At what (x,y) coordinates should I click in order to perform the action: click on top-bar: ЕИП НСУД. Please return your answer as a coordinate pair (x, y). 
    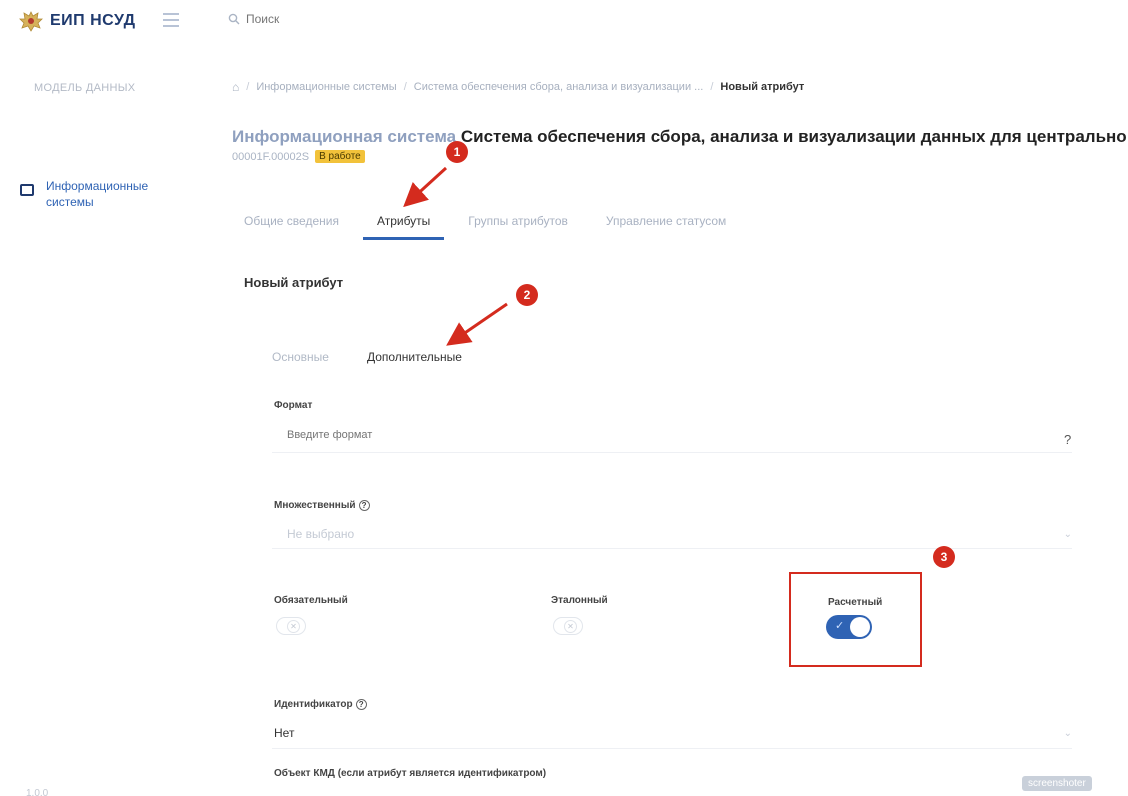
    Looking at the image, I should click on (564, 22).